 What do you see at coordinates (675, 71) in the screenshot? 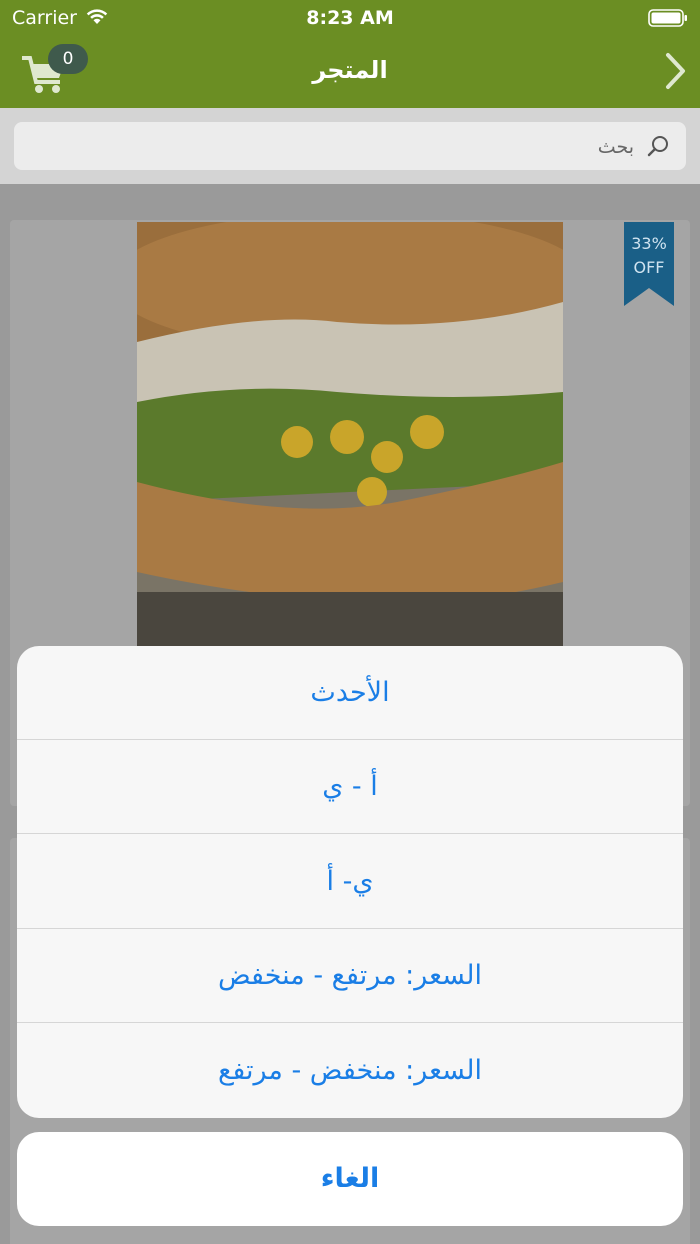
I see `chevron-right-icon` at bounding box center [675, 71].